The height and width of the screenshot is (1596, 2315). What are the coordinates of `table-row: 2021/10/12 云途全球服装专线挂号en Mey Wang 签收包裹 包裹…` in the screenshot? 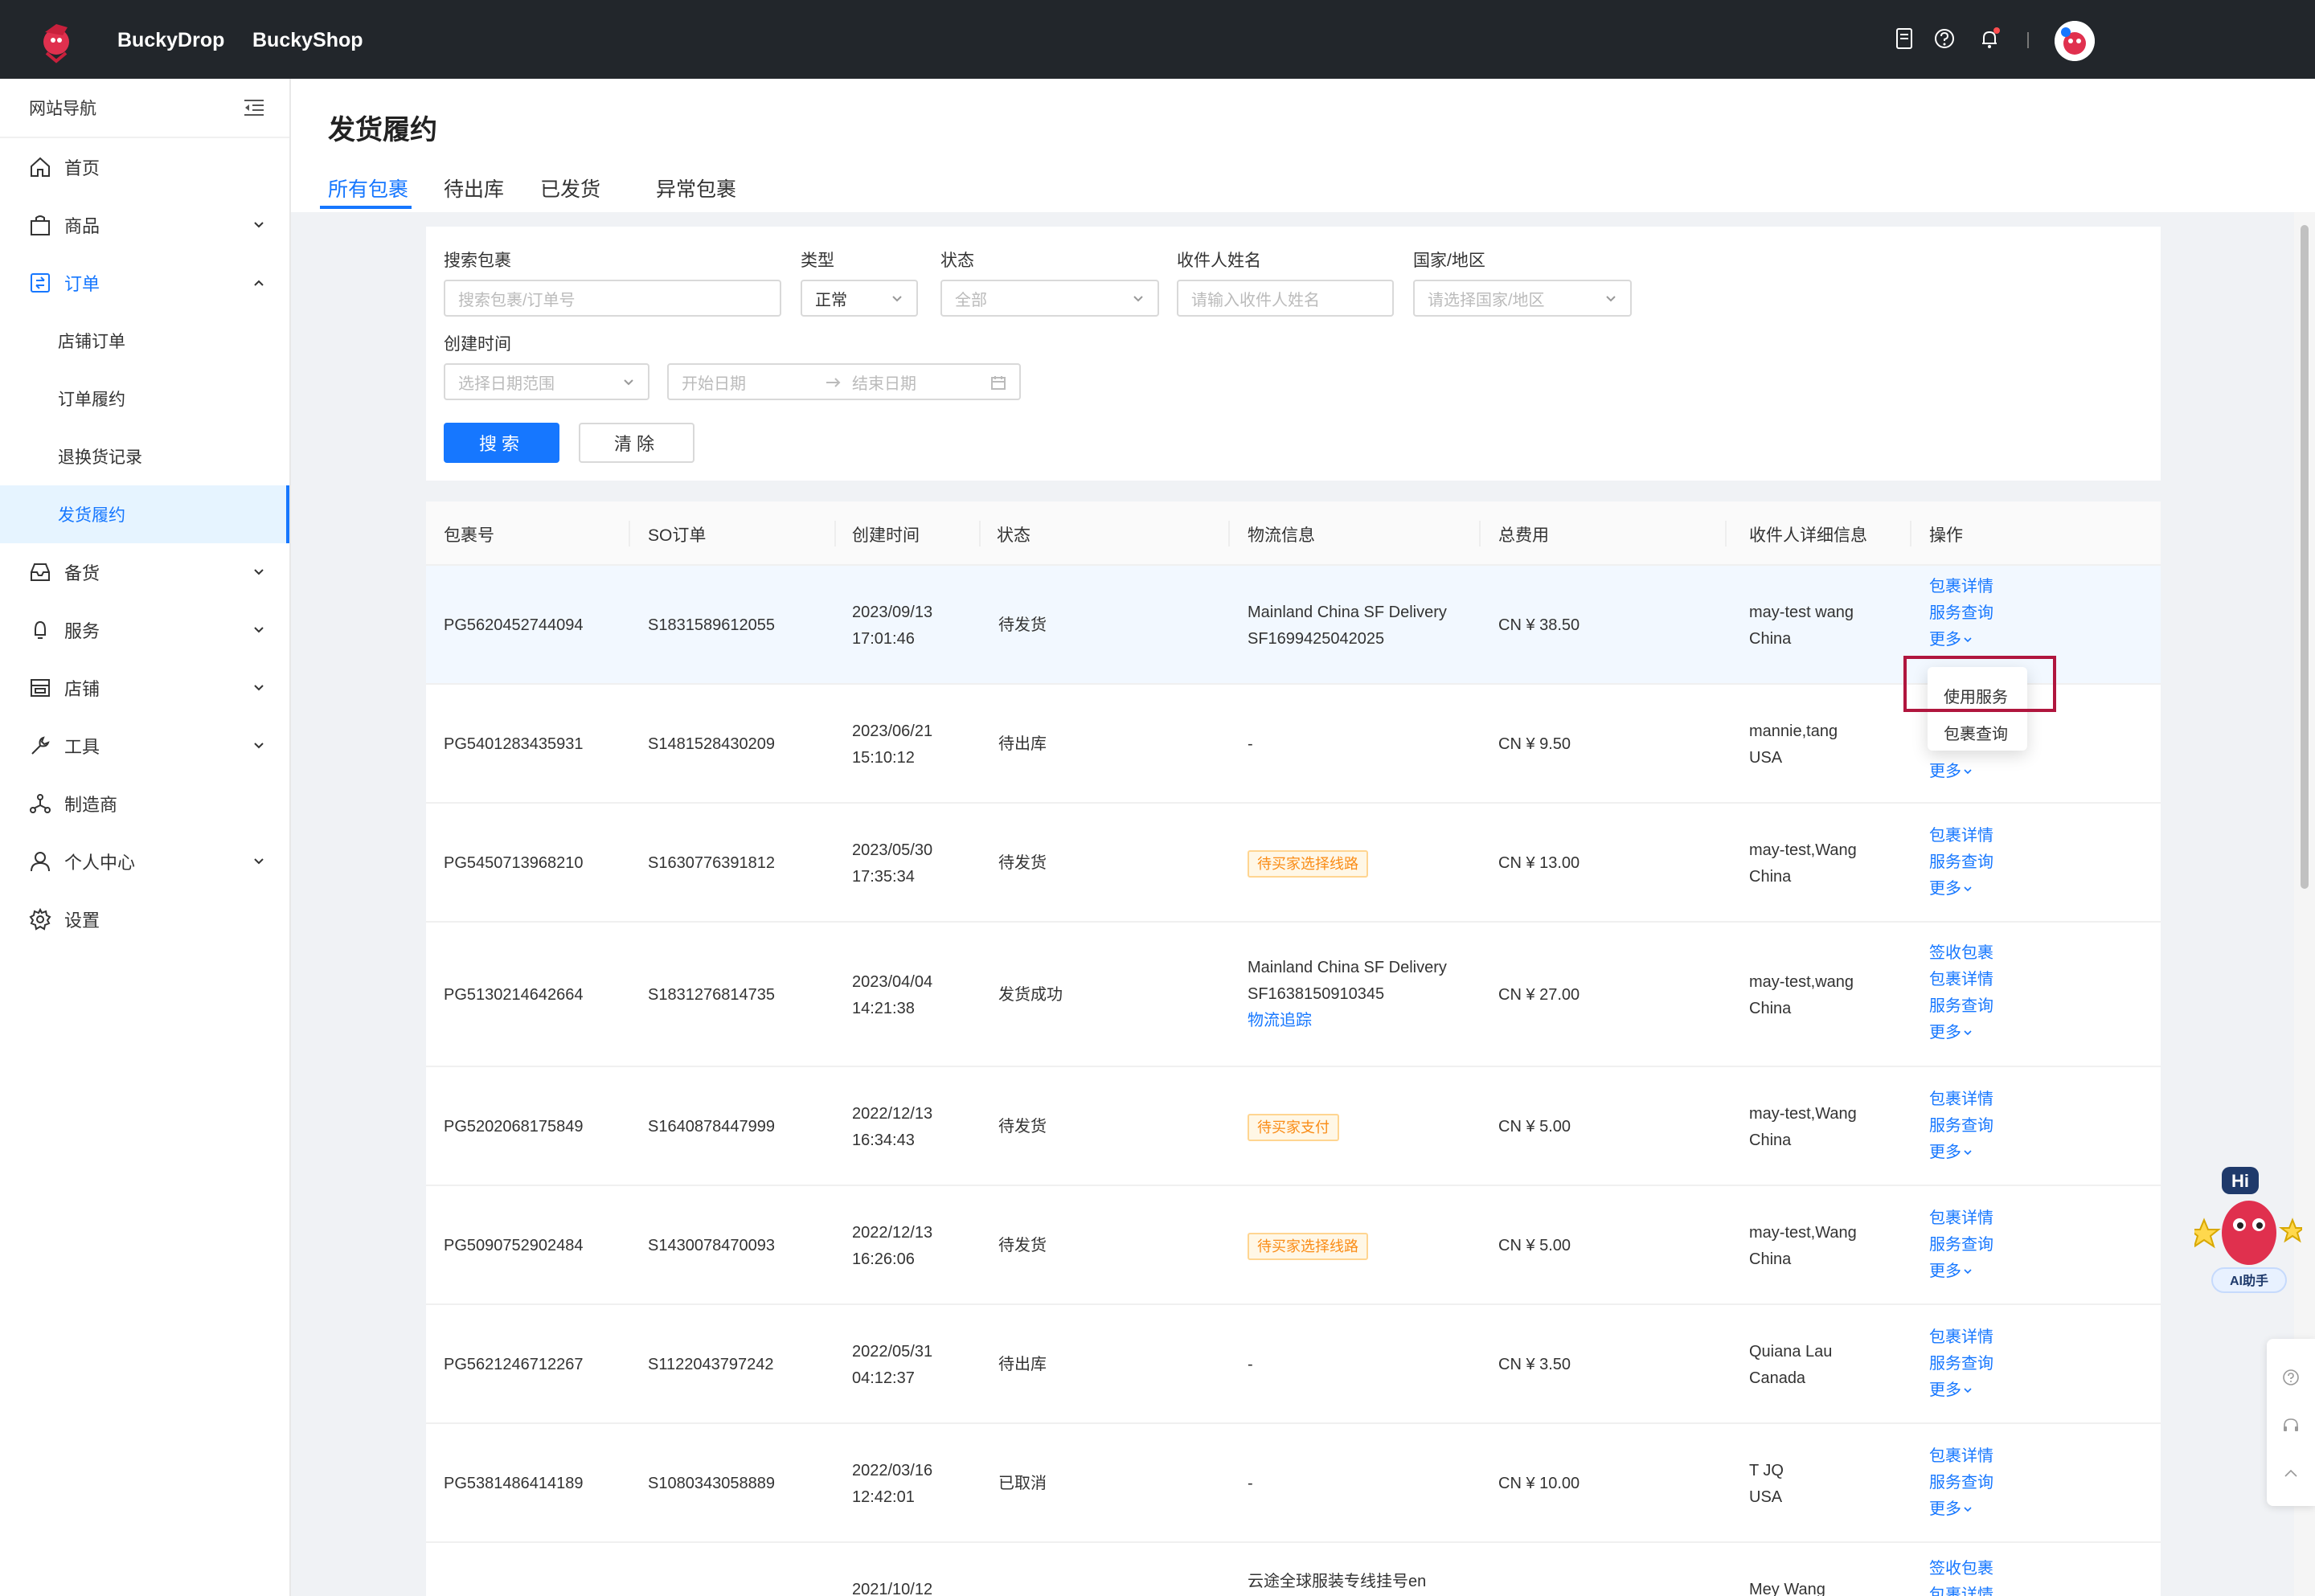 It's located at (1293, 1569).